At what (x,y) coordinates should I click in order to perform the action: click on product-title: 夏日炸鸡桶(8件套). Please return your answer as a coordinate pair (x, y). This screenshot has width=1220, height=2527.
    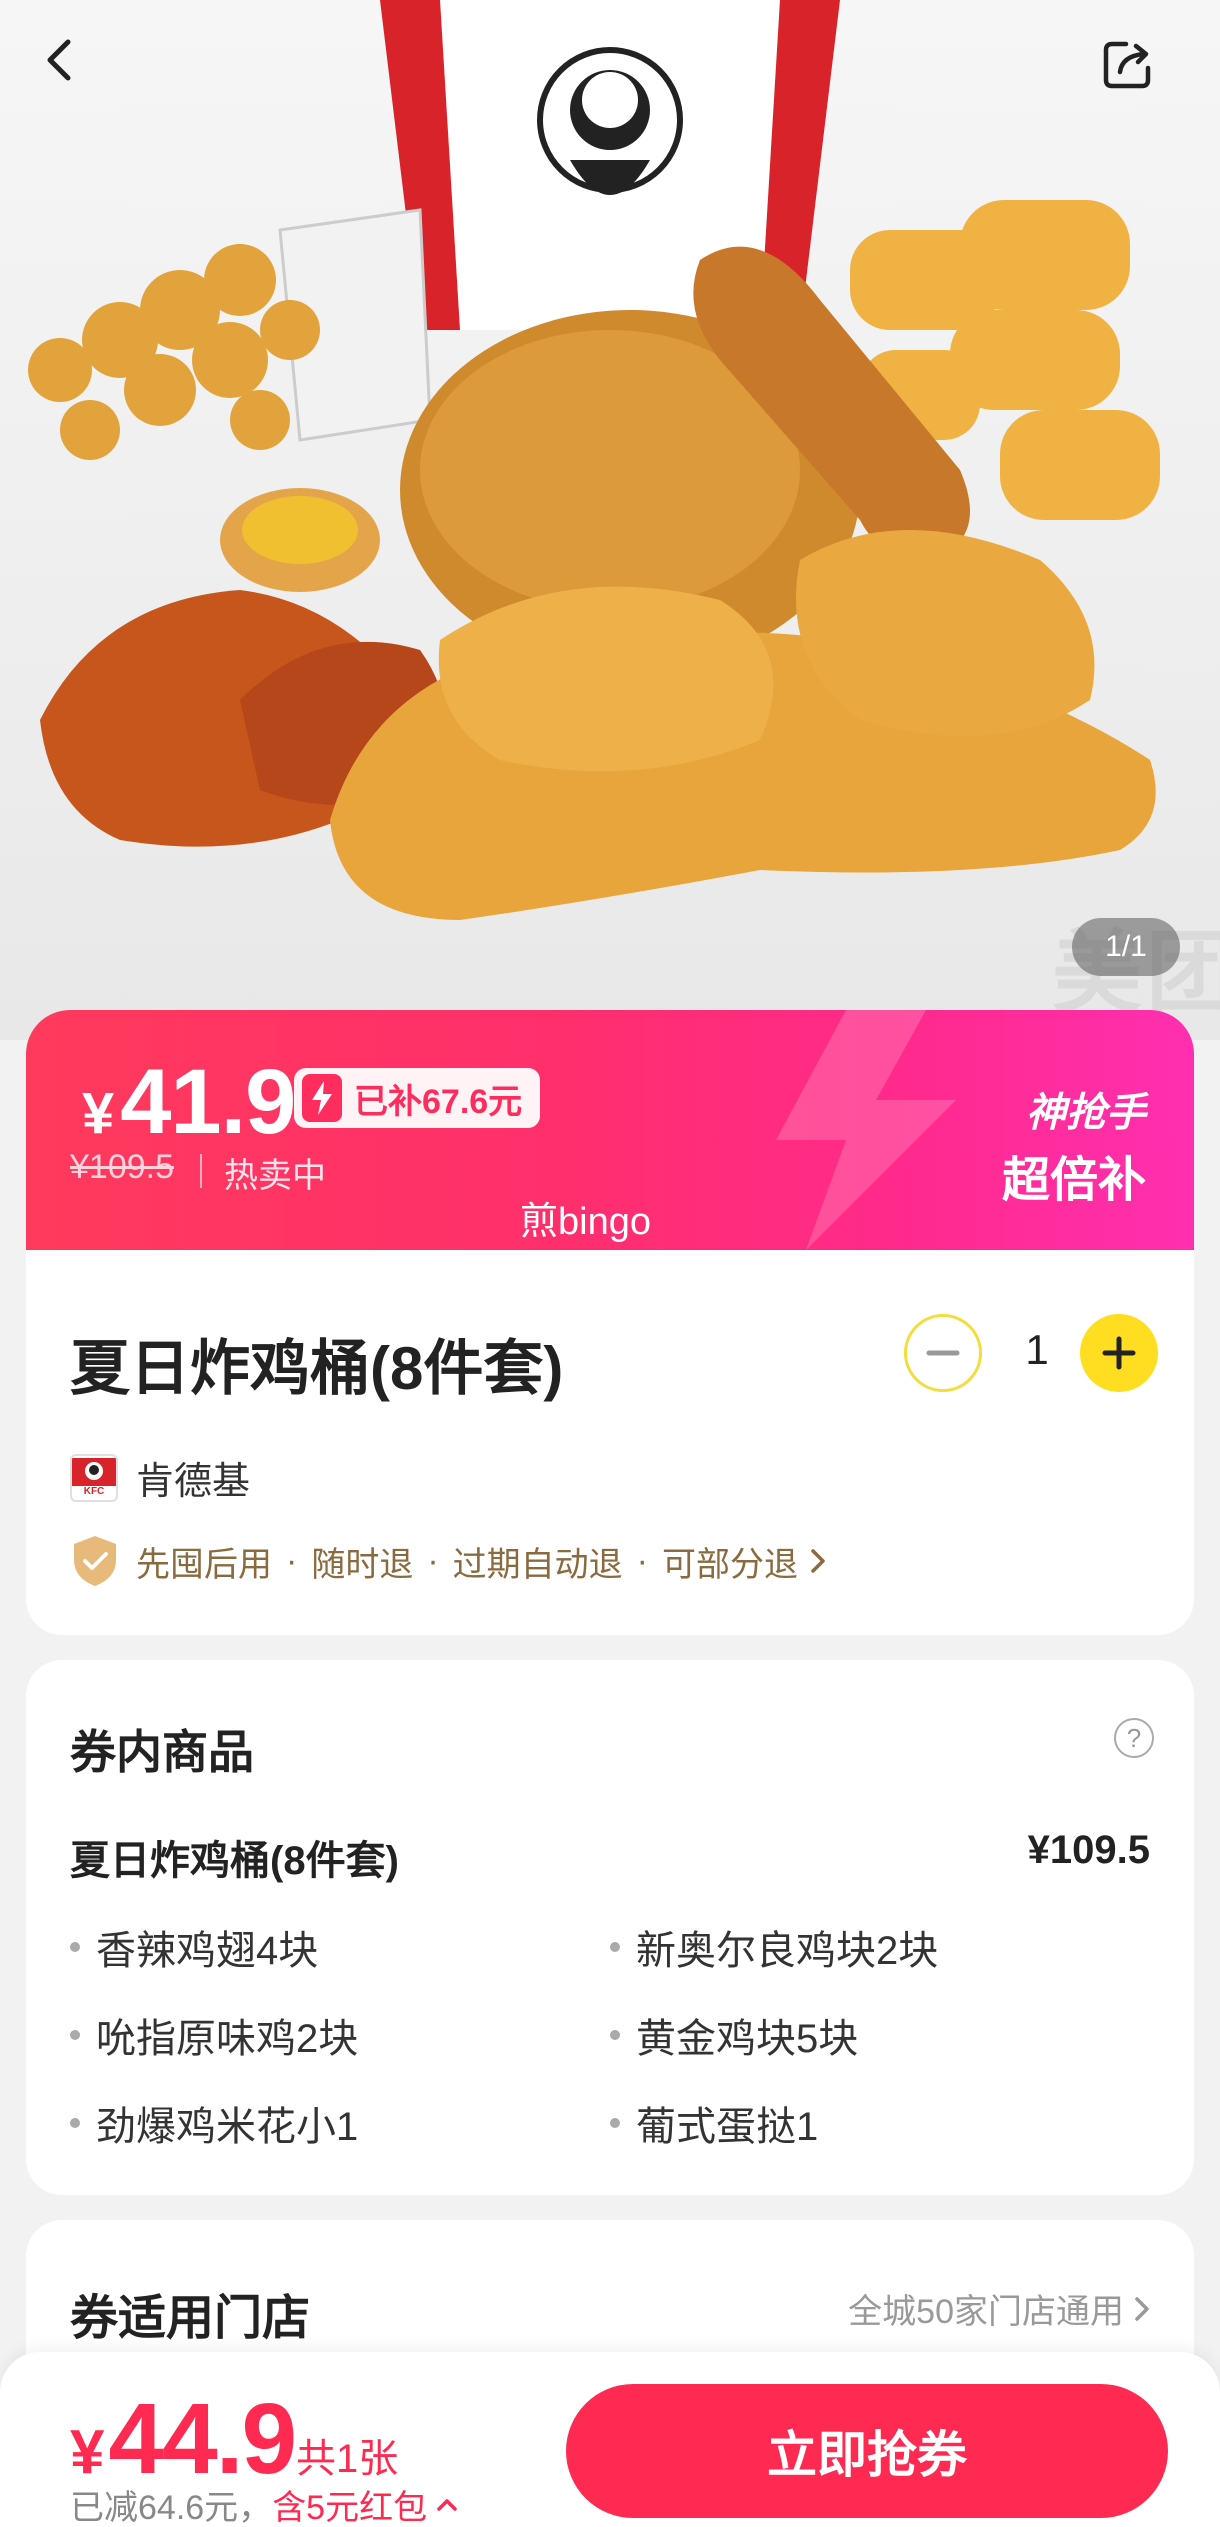
    Looking at the image, I should click on (317, 1368).